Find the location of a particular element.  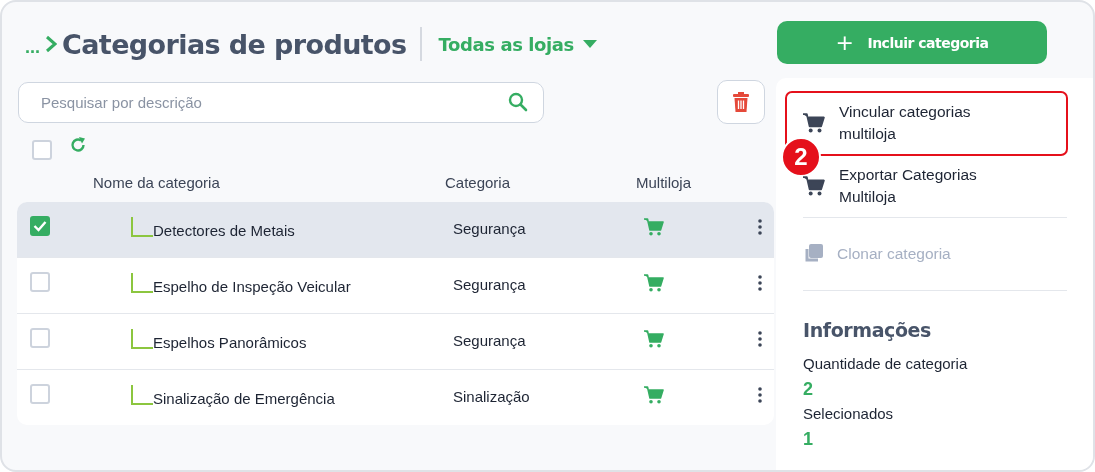

refresh-icon is located at coordinates (78, 145).